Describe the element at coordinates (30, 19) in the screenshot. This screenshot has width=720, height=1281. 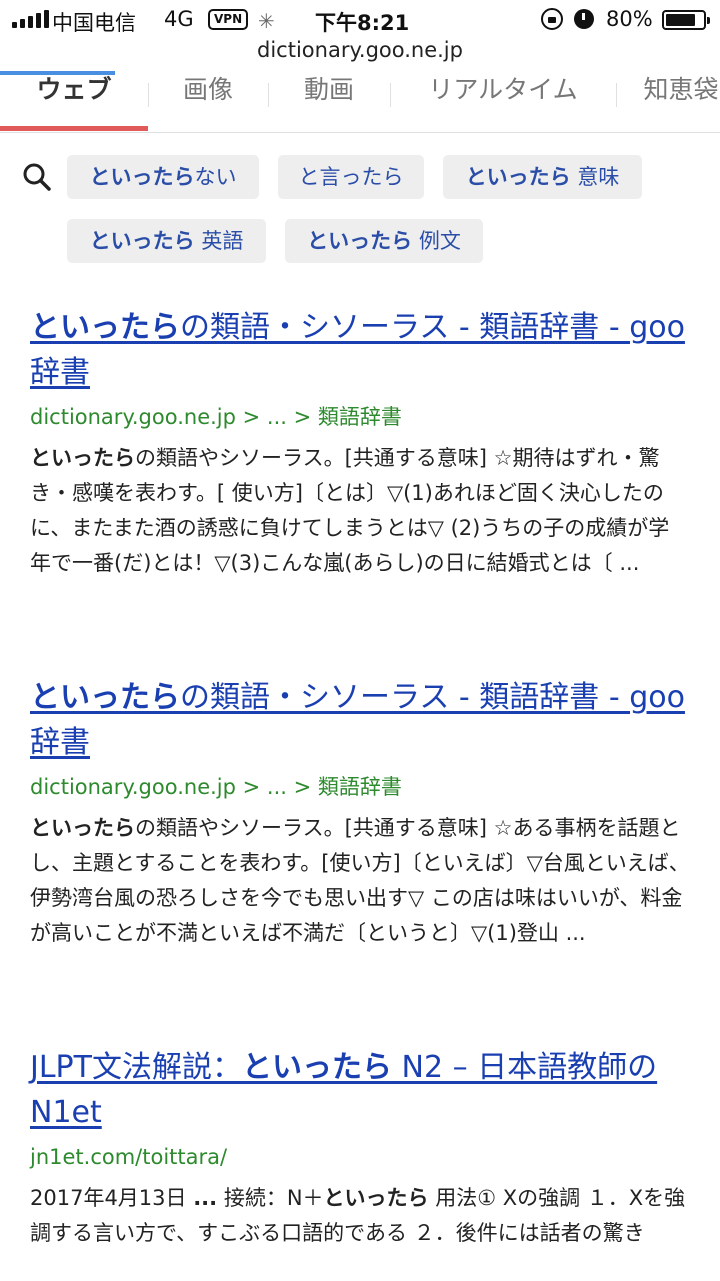
I see `signal-strength-icon` at that location.